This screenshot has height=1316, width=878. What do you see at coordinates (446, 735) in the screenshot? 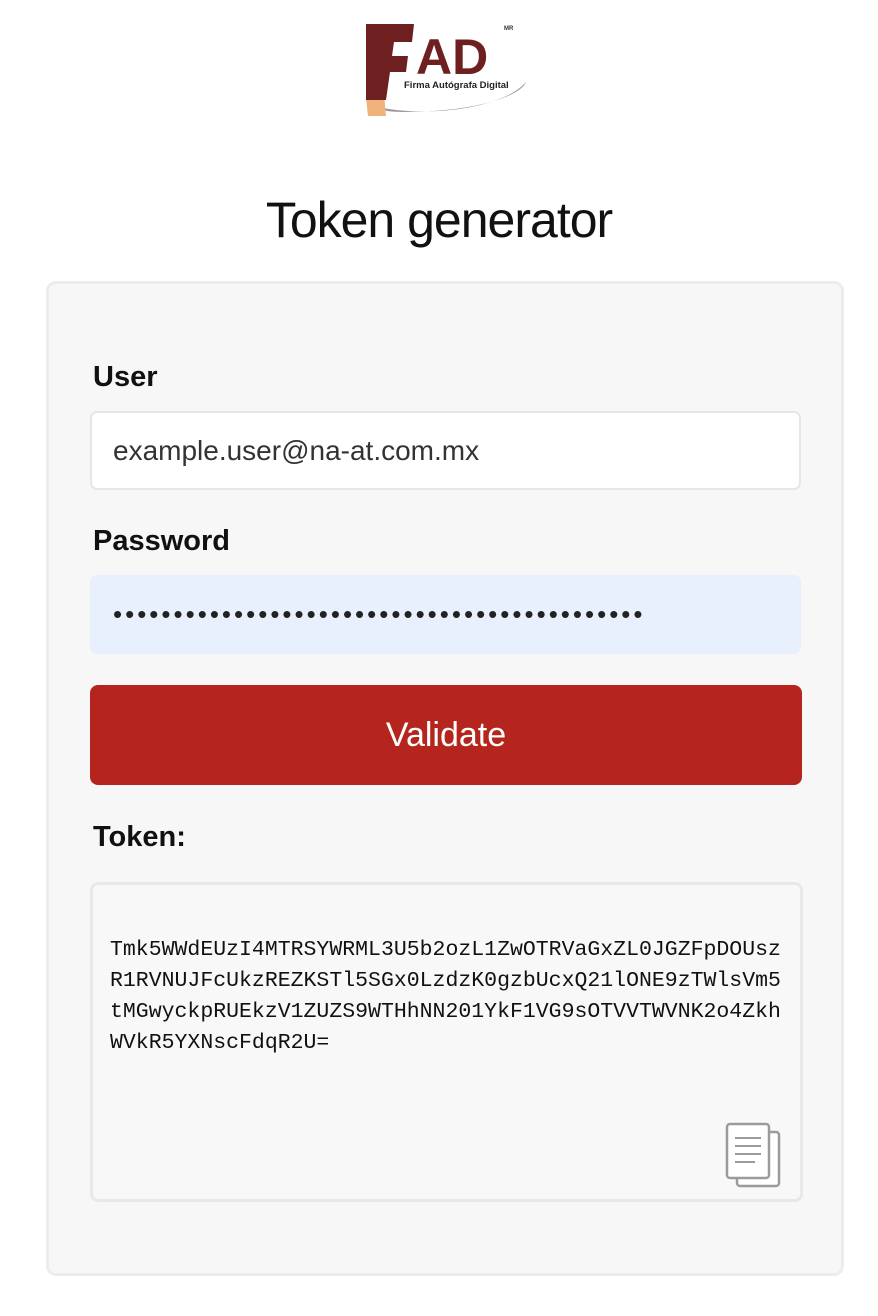
I see `validate-button: Validate` at bounding box center [446, 735].